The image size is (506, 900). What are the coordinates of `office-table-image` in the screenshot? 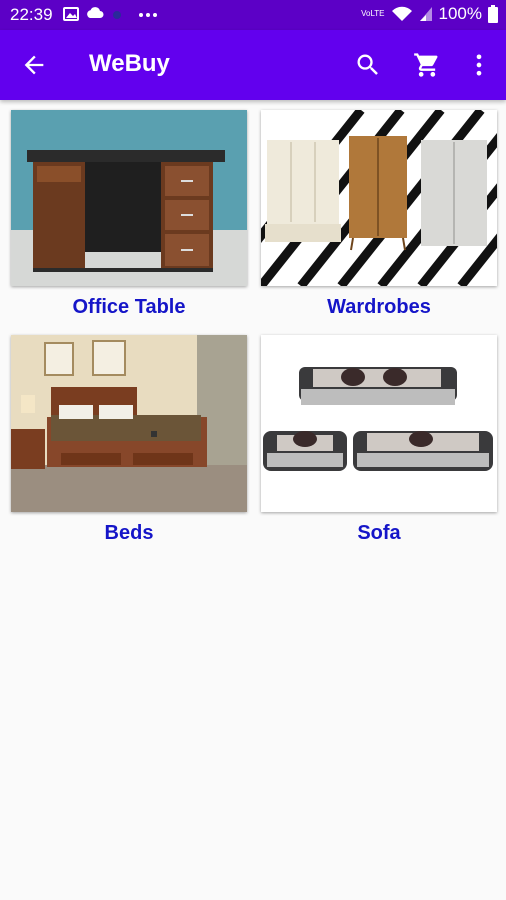 It's located at (129, 198).